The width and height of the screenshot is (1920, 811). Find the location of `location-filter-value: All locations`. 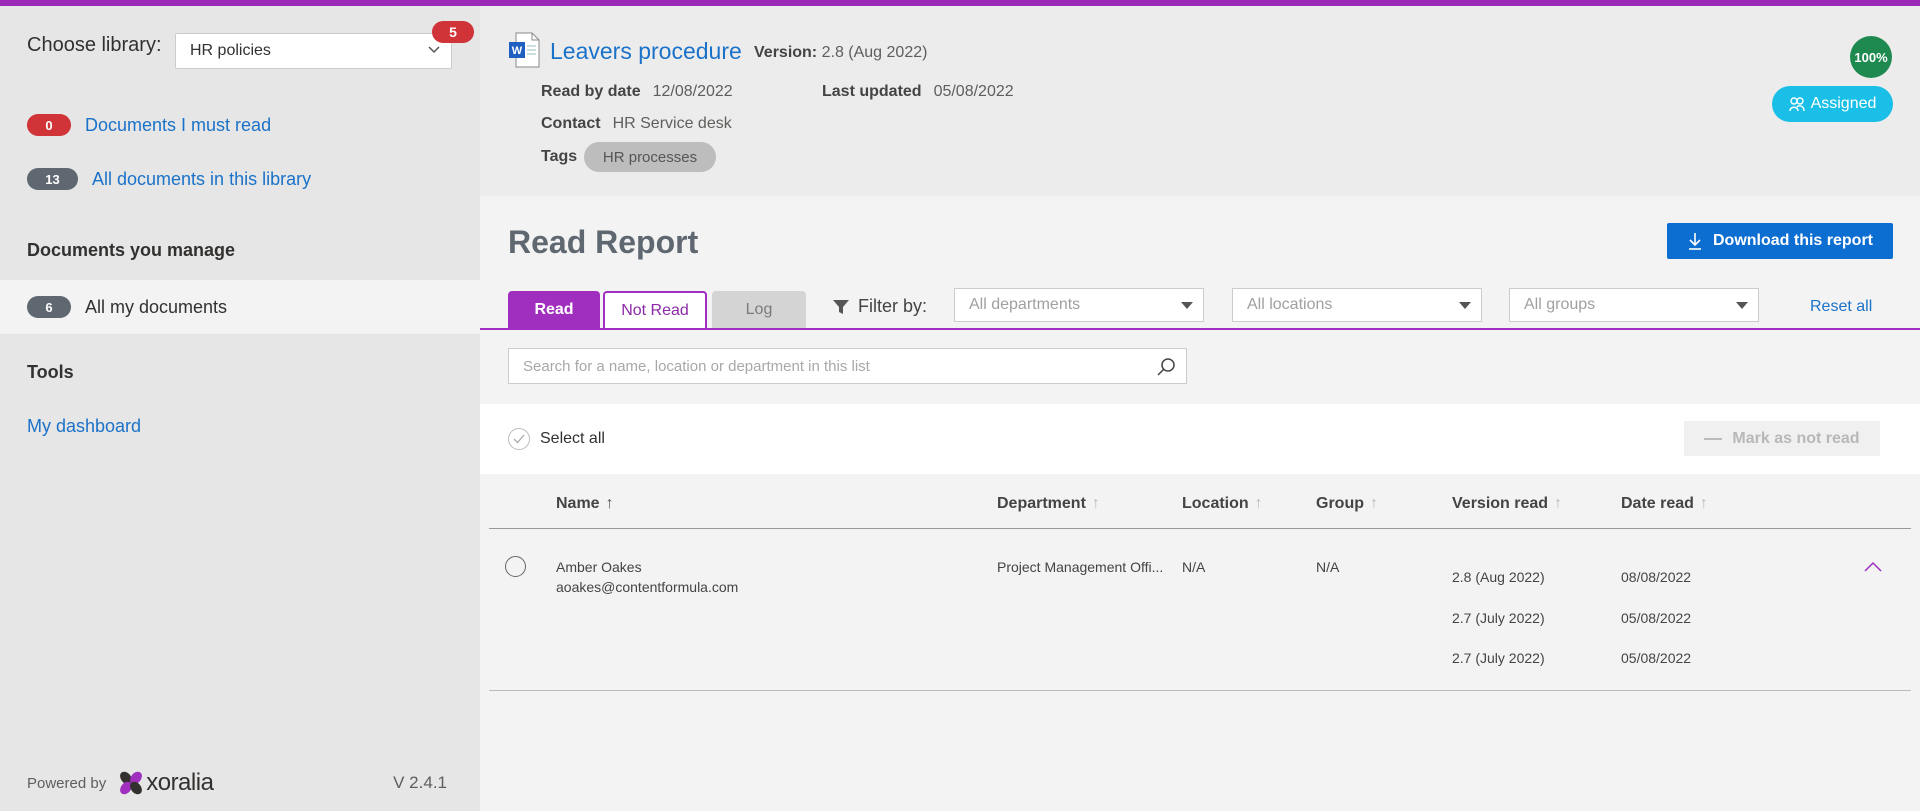

location-filter-value: All locations is located at coordinates (1290, 304).